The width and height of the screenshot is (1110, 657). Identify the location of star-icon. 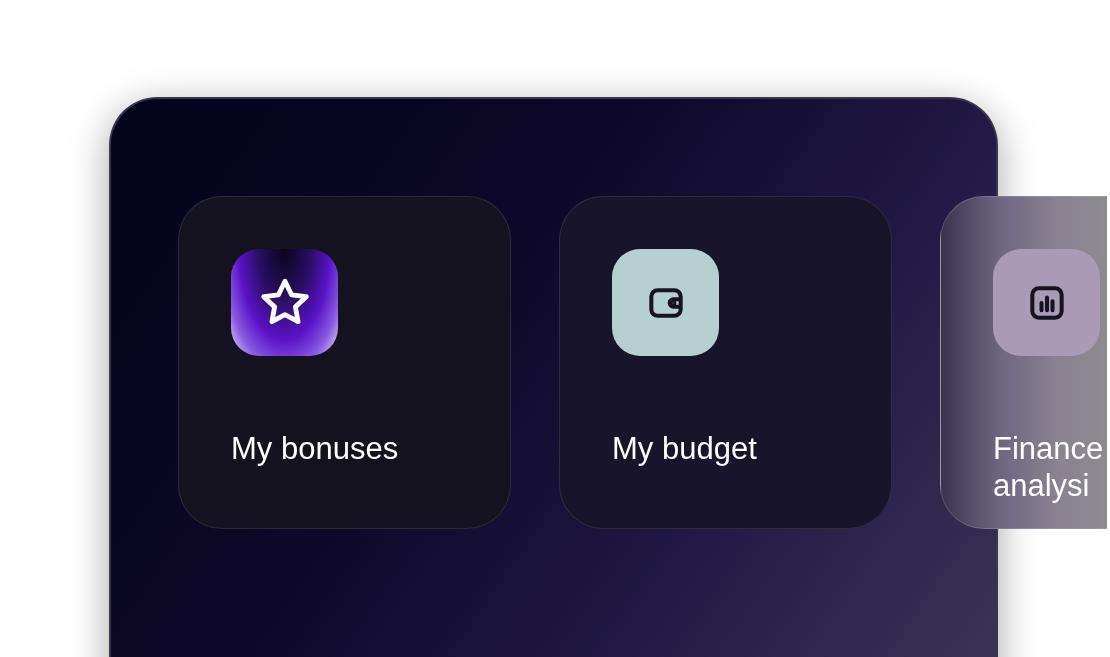
(284, 302).